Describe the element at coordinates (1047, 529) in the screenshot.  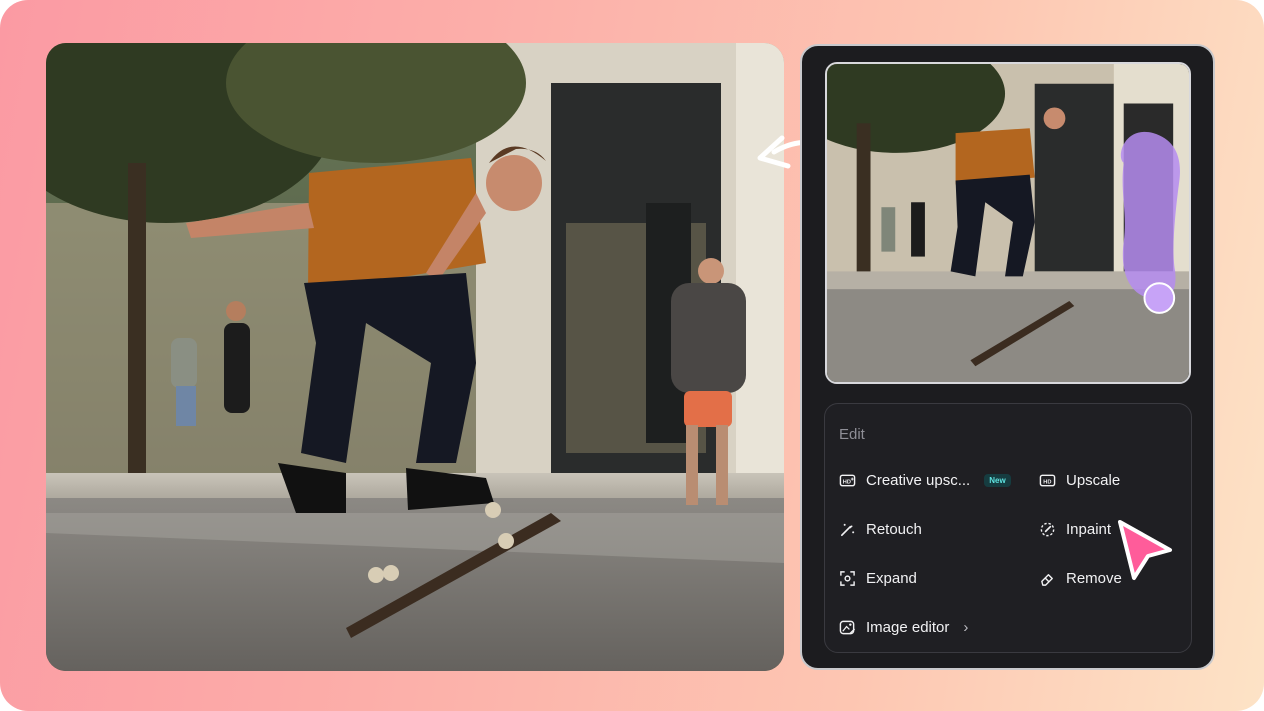
I see `inpaint-brush-icon` at that location.